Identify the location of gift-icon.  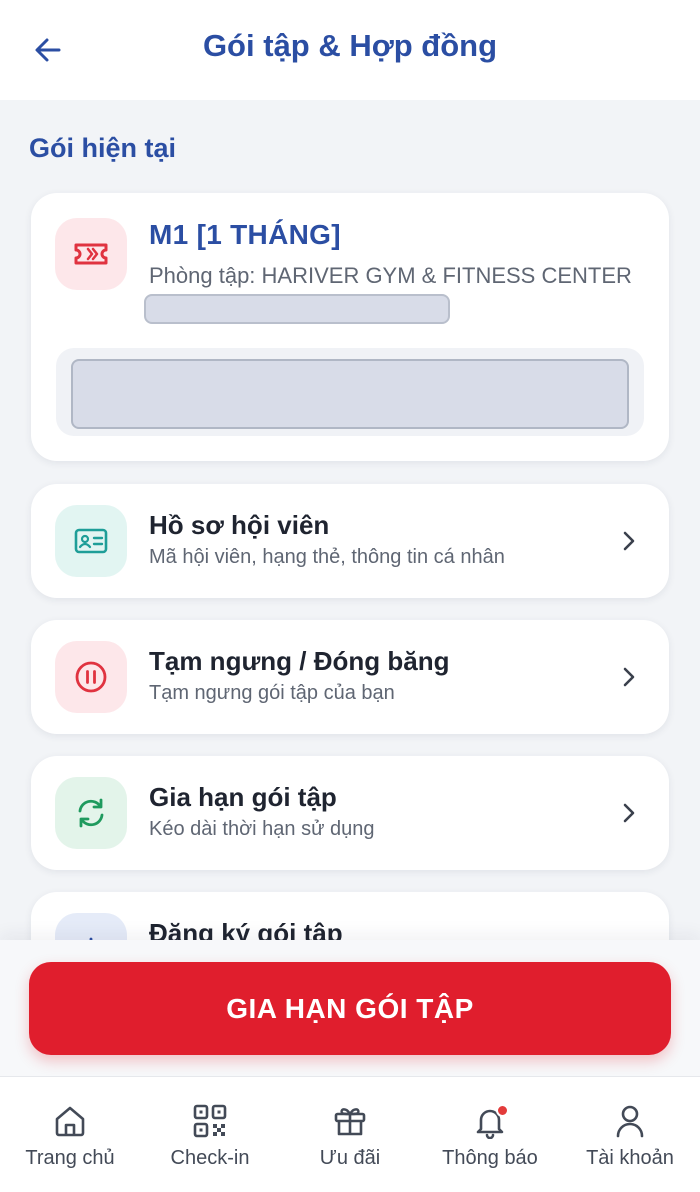
(350, 1121).